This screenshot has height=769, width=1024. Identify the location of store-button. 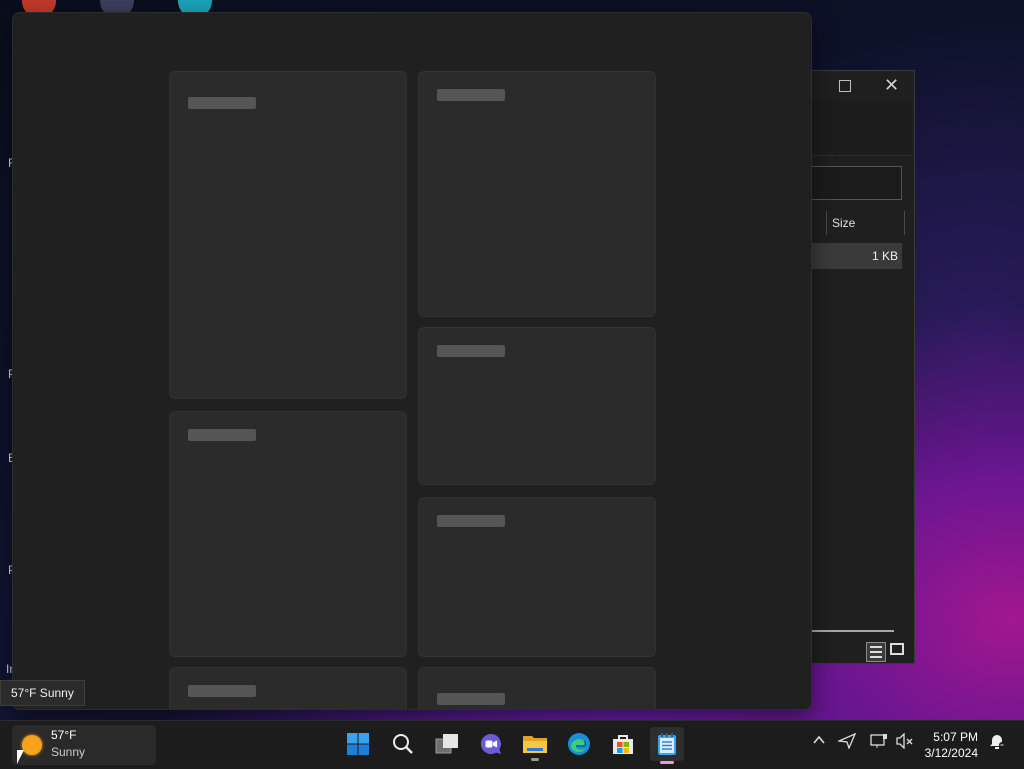
(623, 744).